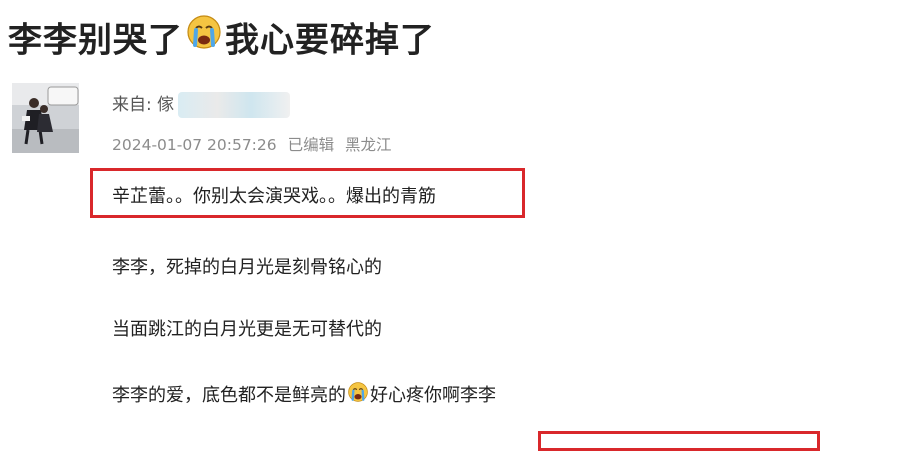 The width and height of the screenshot is (900, 451). I want to click on content-line-4: 李李的爱，底色都不是鲜亮的 好心疼你啊李李, so click(304, 395).